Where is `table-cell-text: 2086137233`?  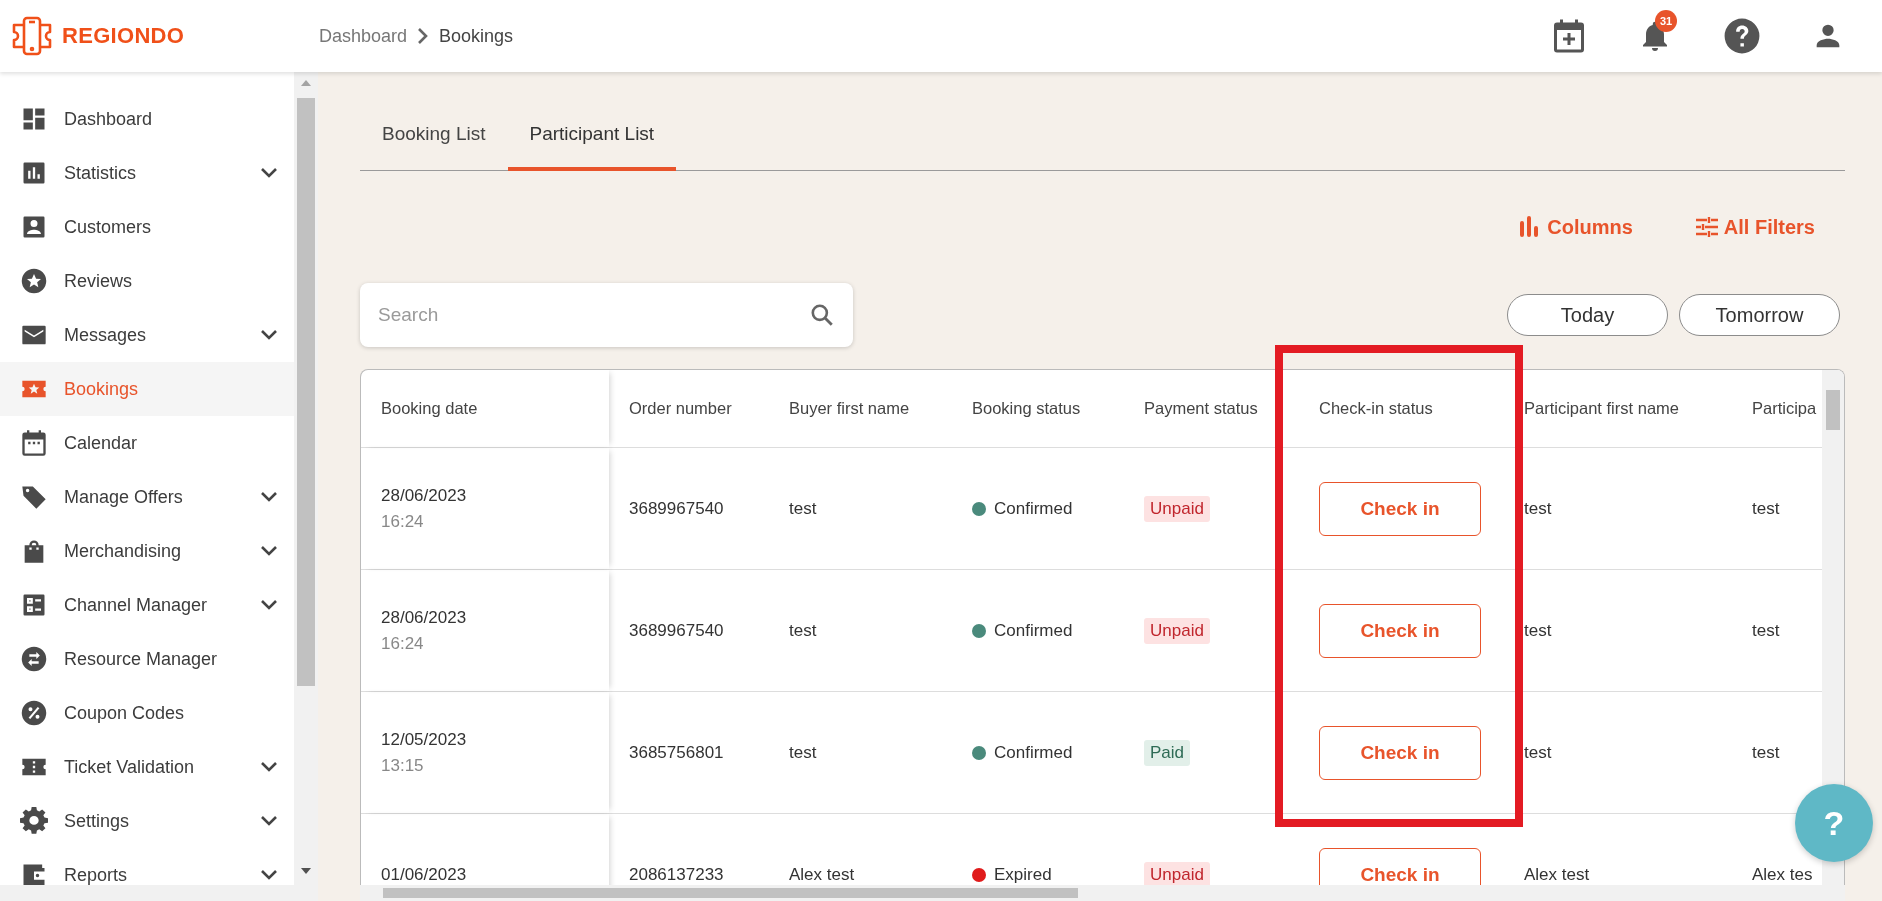 table-cell-text: 2086137233 is located at coordinates (676, 874).